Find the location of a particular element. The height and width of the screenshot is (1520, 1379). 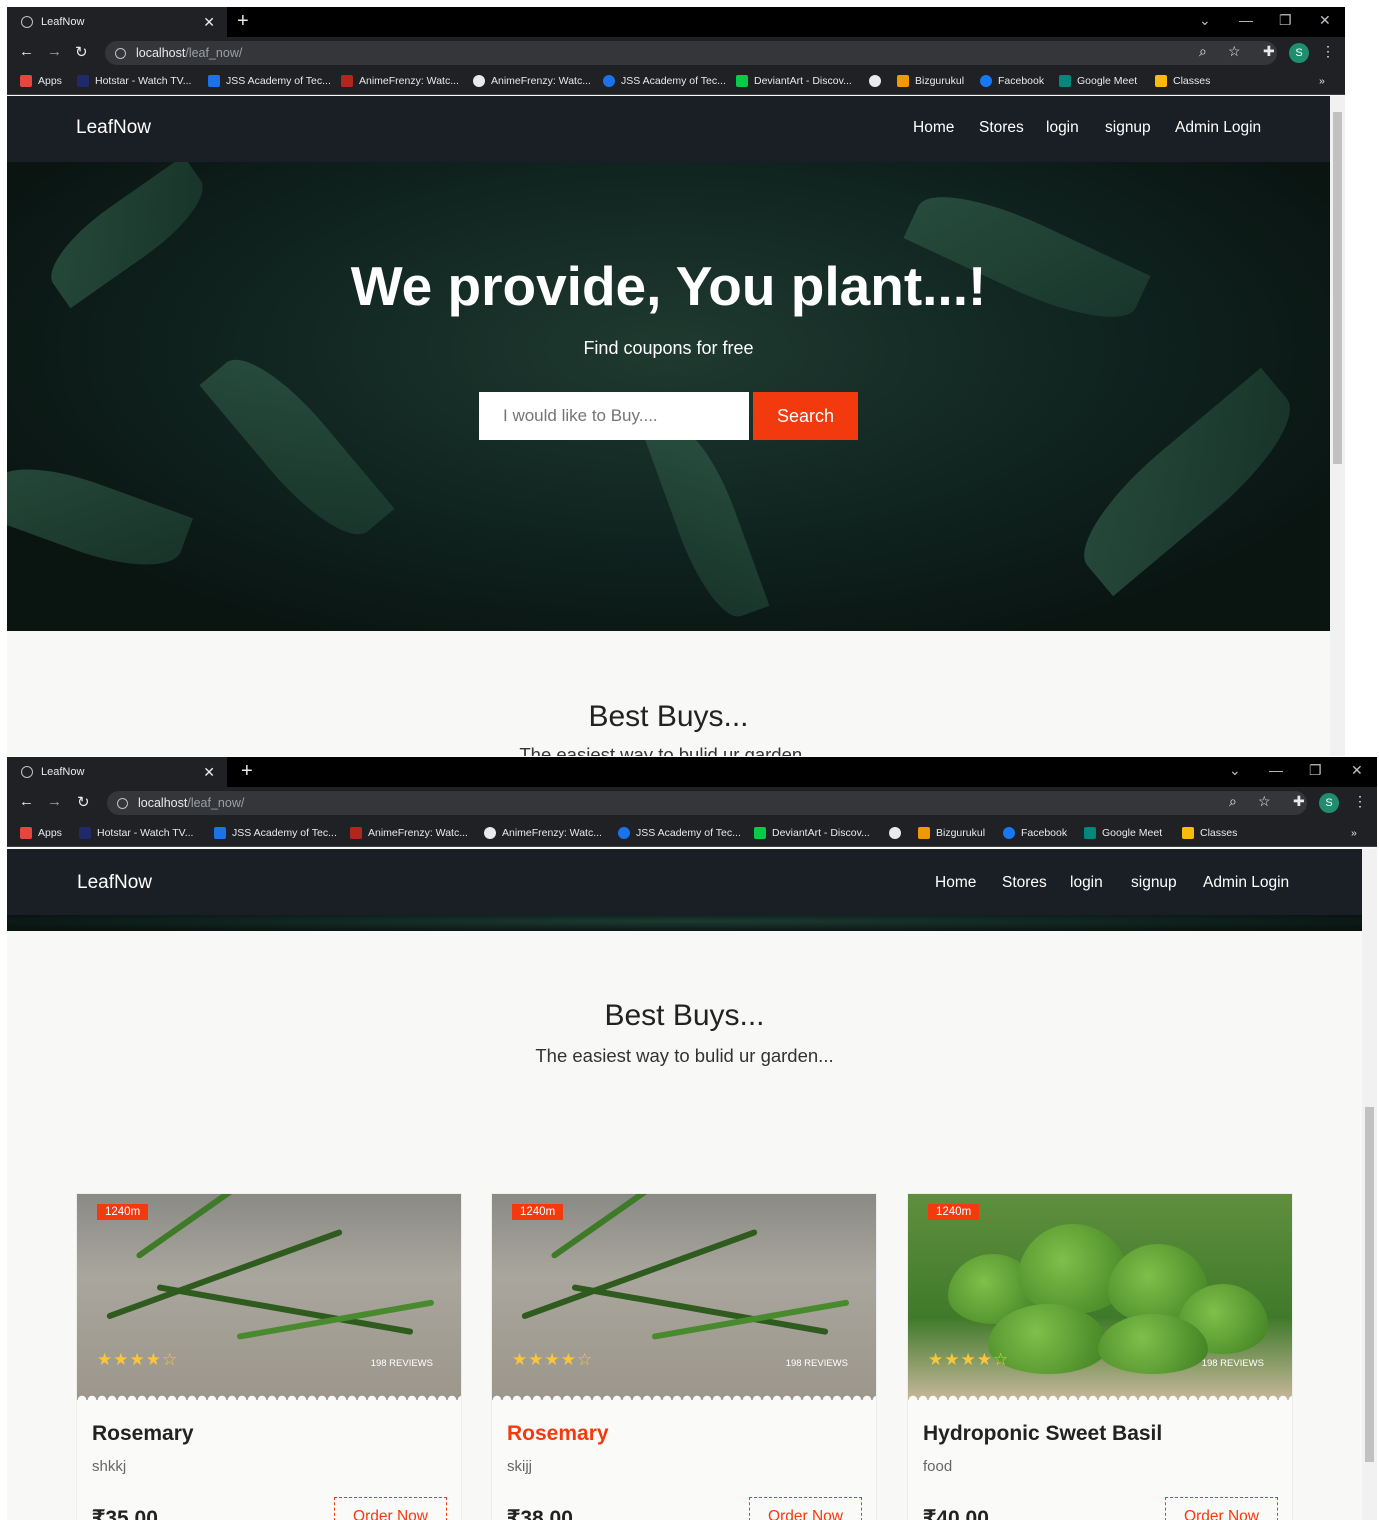

facebook-icon is located at coordinates (986, 81).